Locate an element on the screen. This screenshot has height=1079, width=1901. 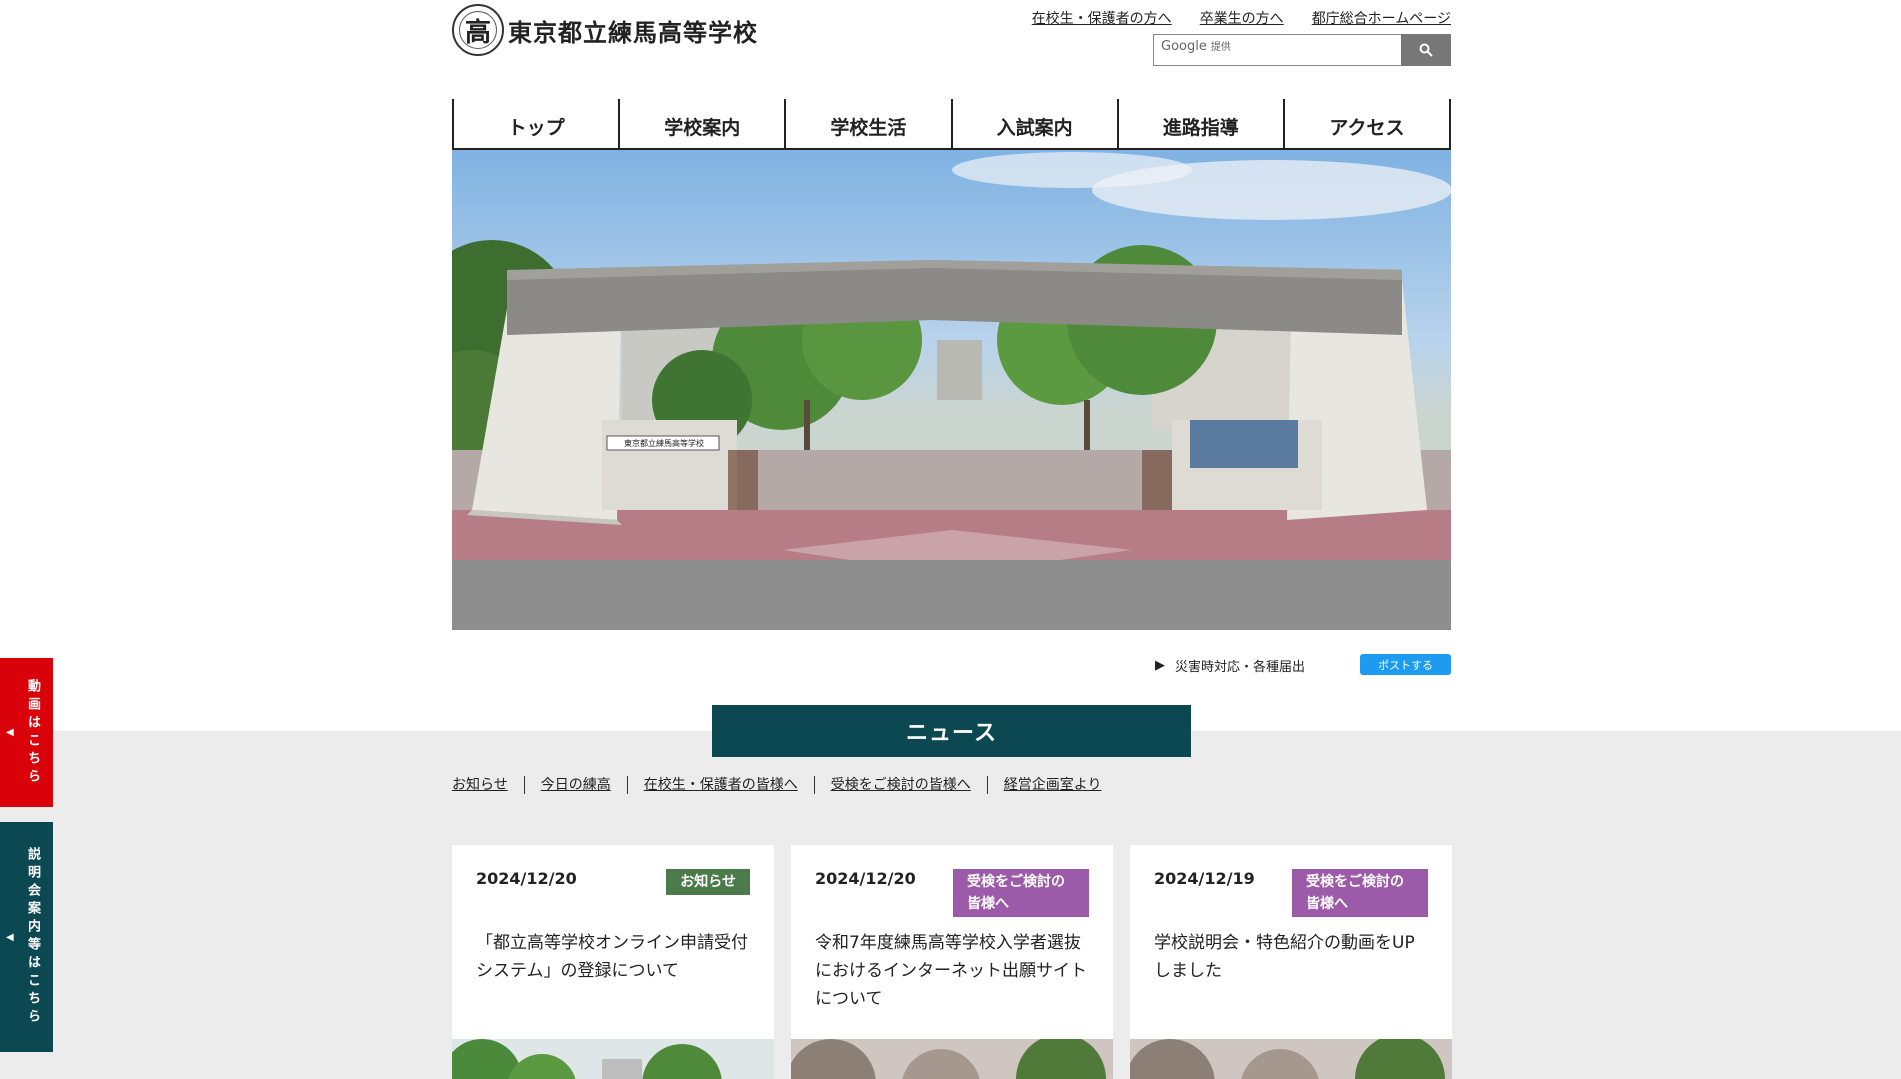
news-text: 学校説明会・特色紹介の動画をUPしました is located at coordinates (1284, 957).